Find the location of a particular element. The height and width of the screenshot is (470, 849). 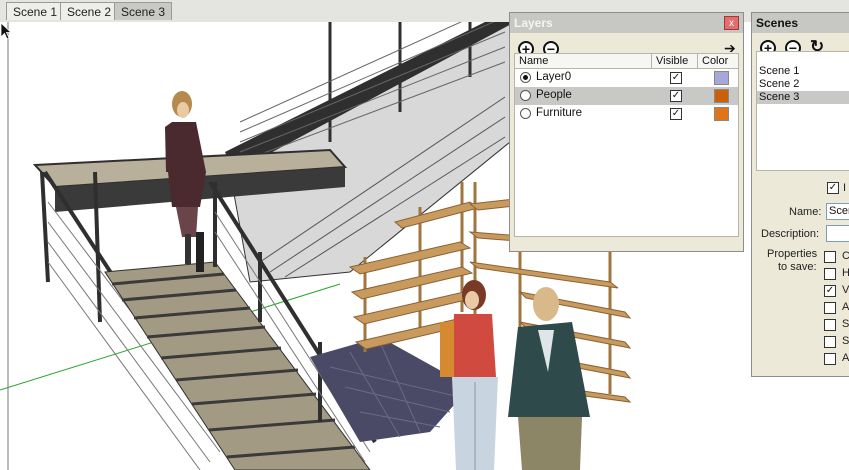

scene-list-item: Scene 1 is located at coordinates (803, 71).